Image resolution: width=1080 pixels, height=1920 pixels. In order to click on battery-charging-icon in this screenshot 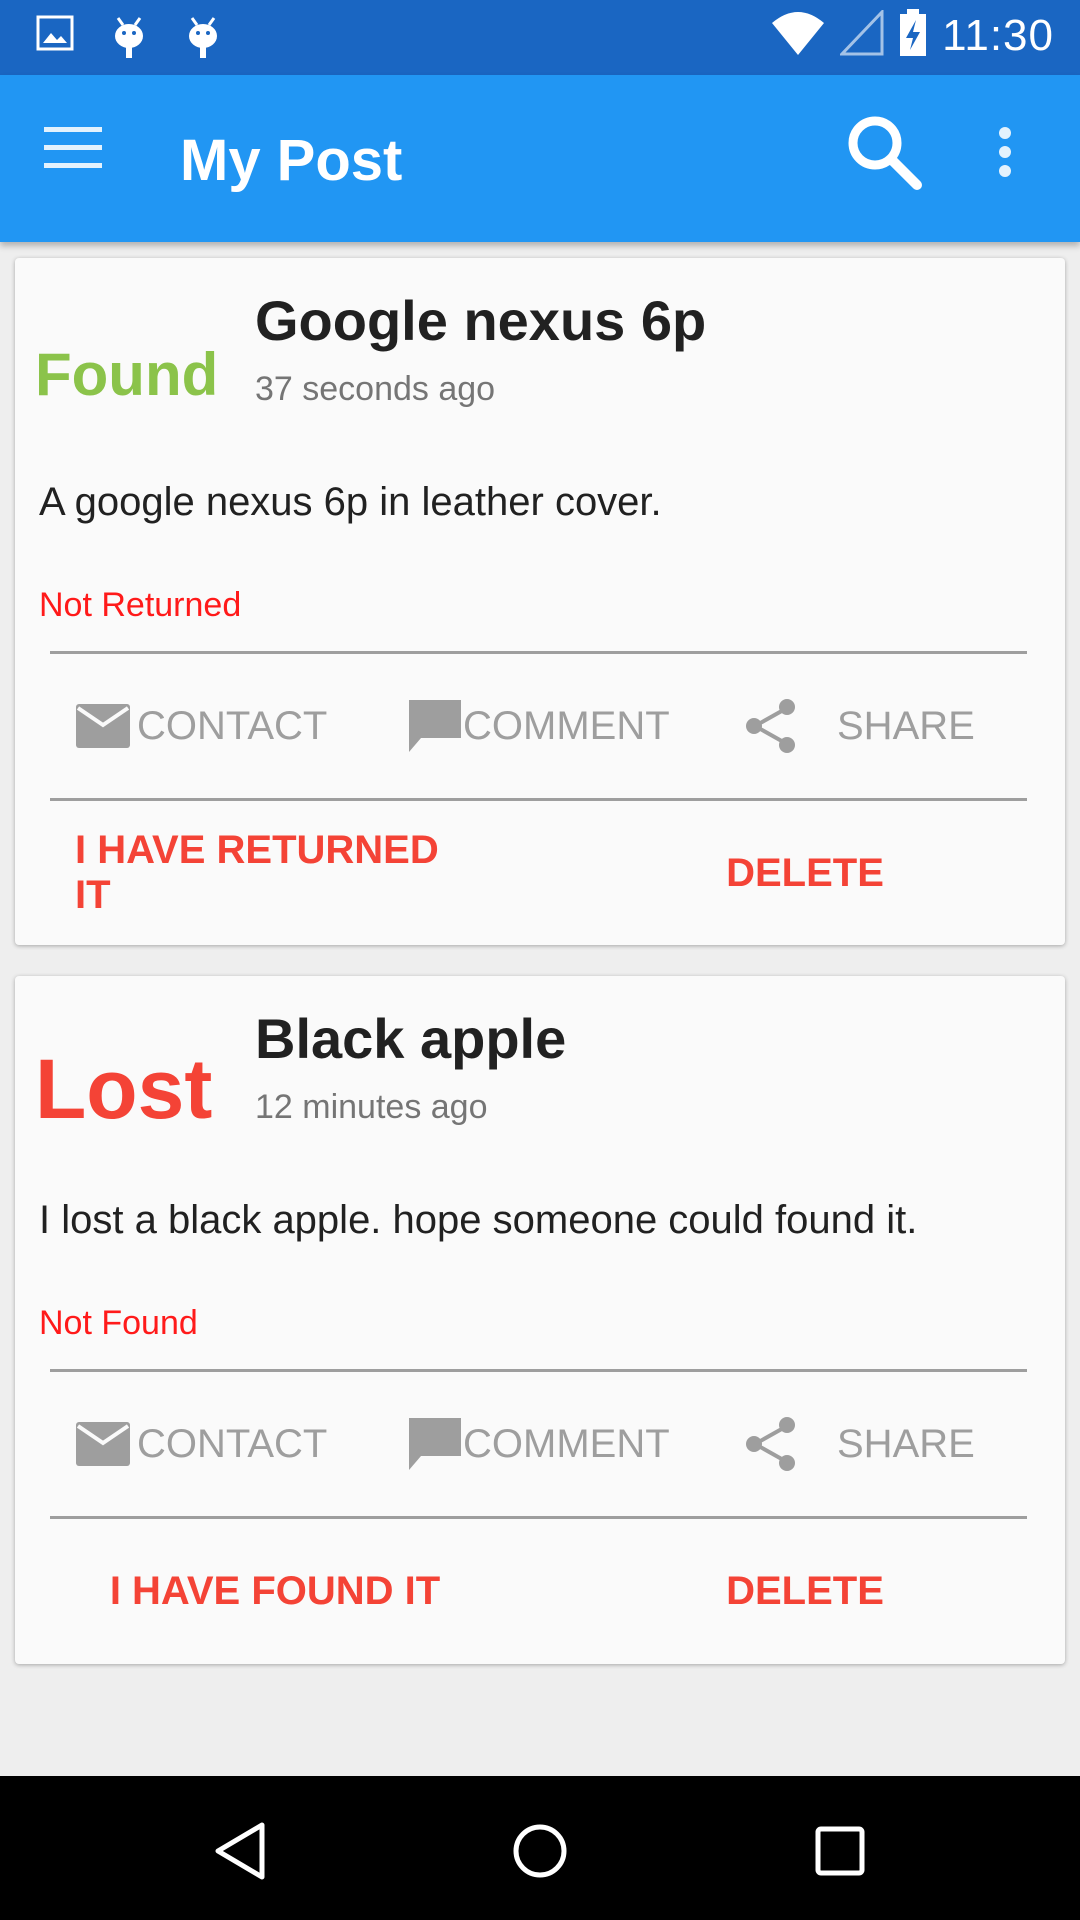, I will do `click(913, 35)`.